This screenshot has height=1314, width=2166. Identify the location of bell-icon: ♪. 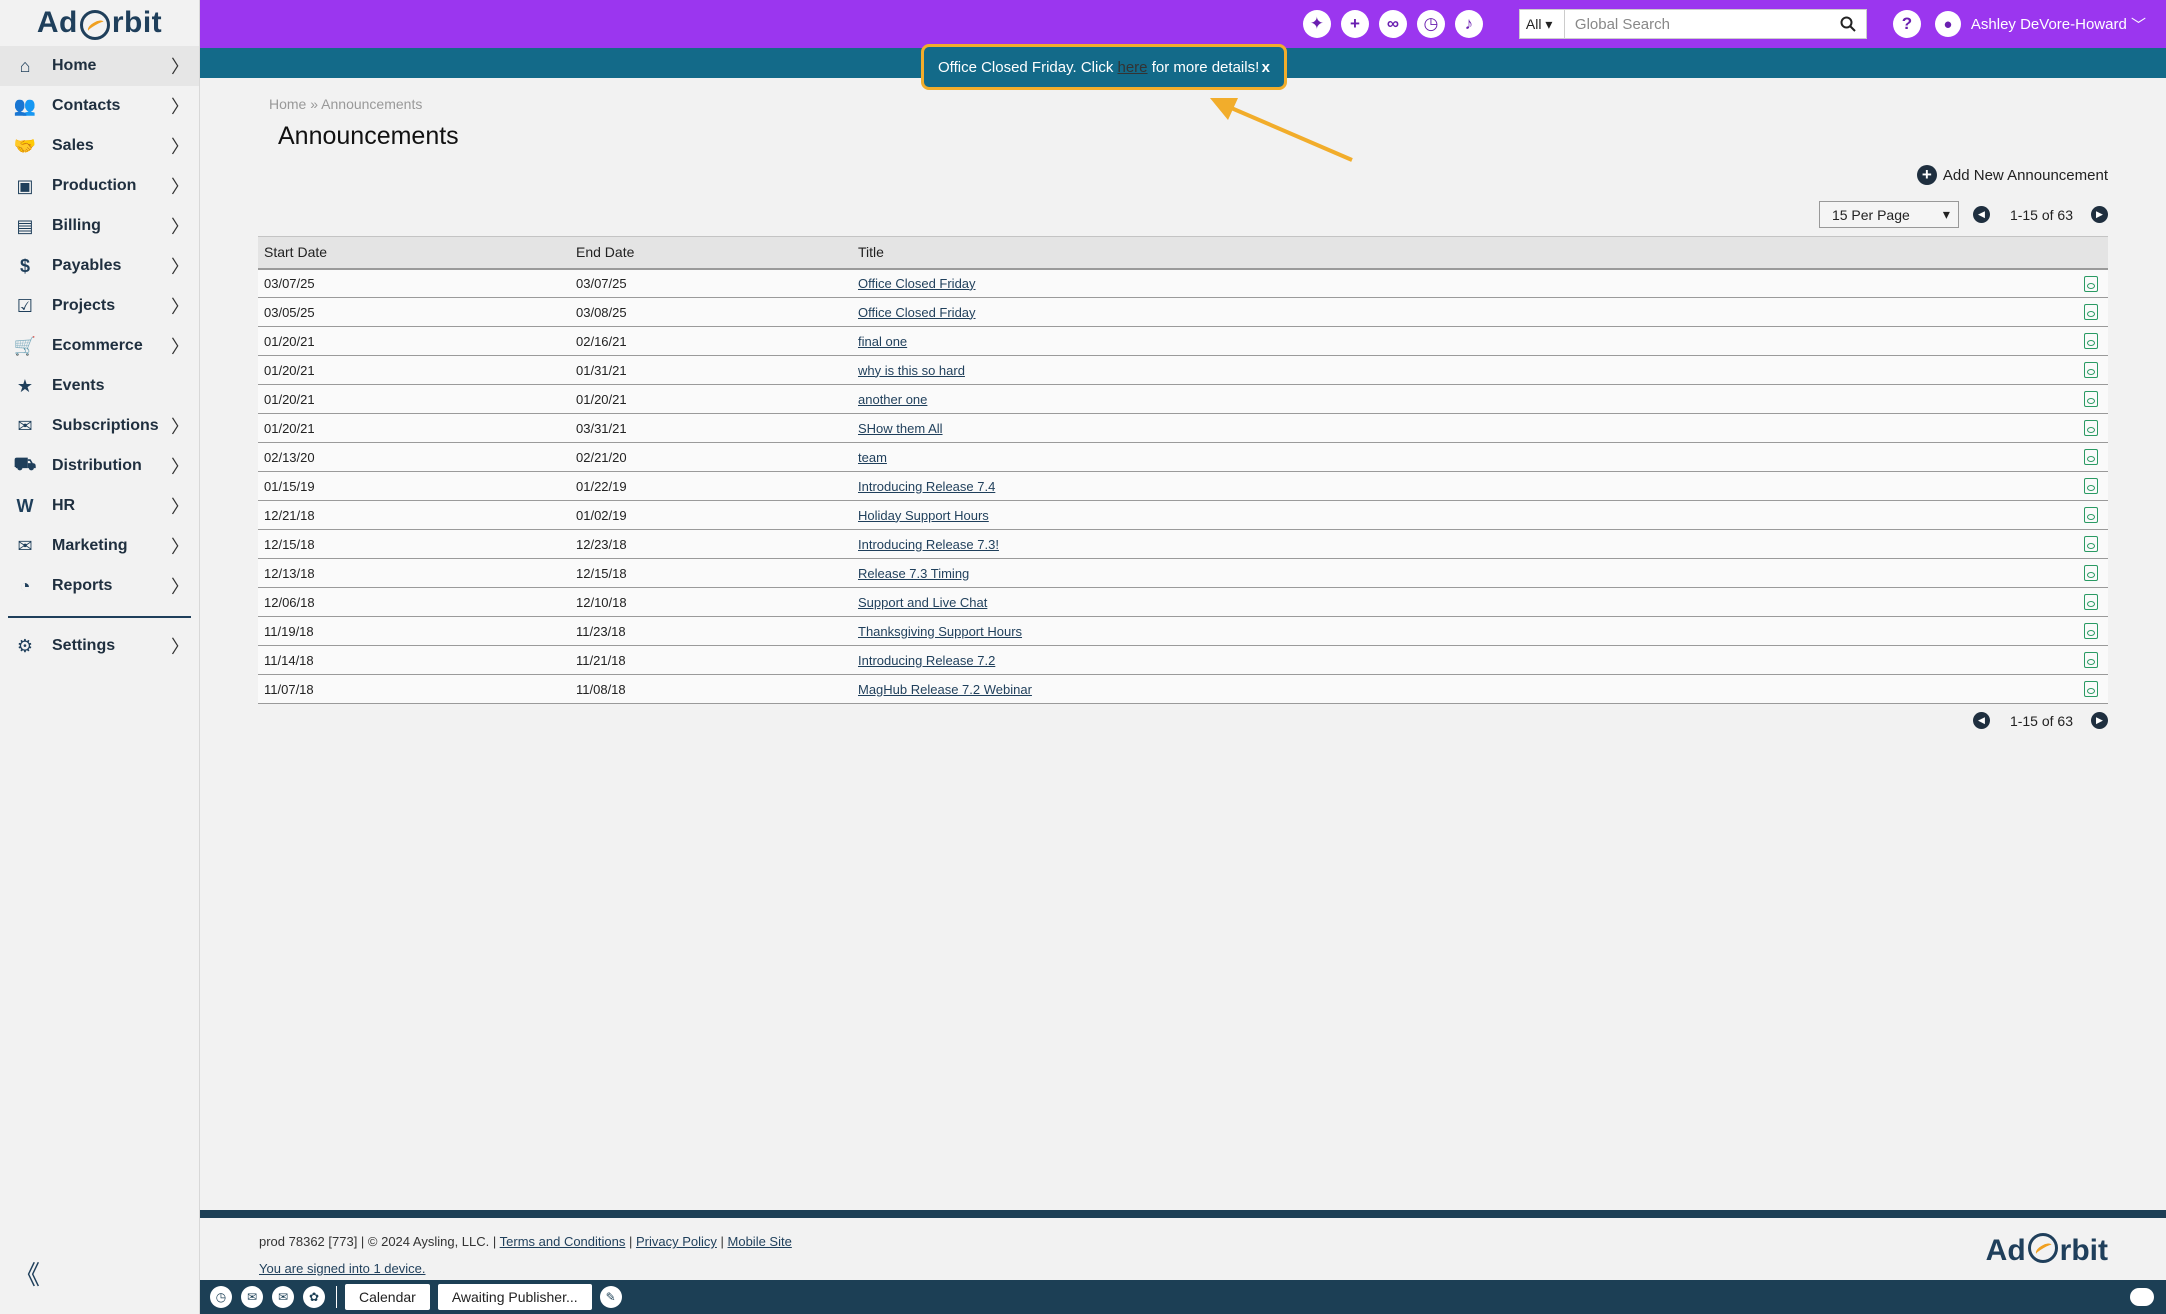
(1468, 24).